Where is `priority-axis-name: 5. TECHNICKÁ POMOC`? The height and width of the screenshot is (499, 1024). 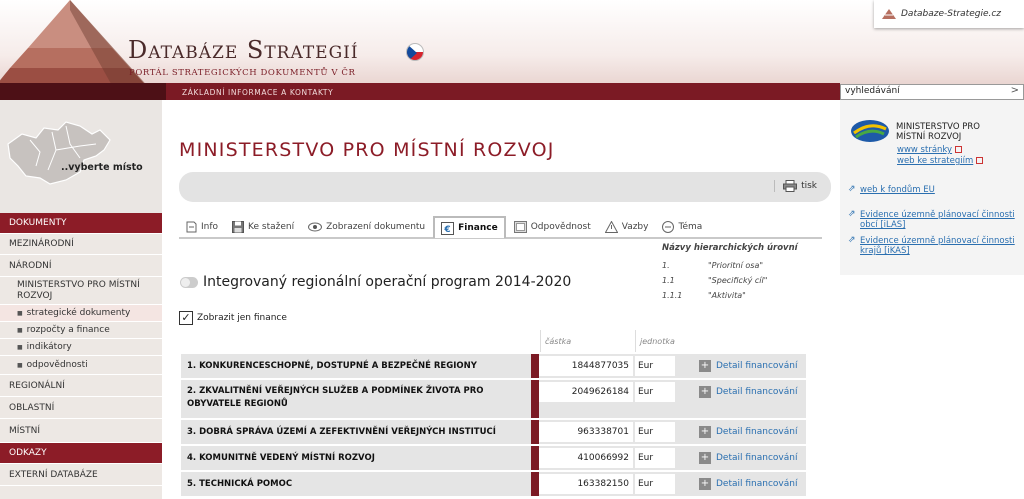 priority-axis-name: 5. TECHNICKÁ POMOC is located at coordinates (239, 484).